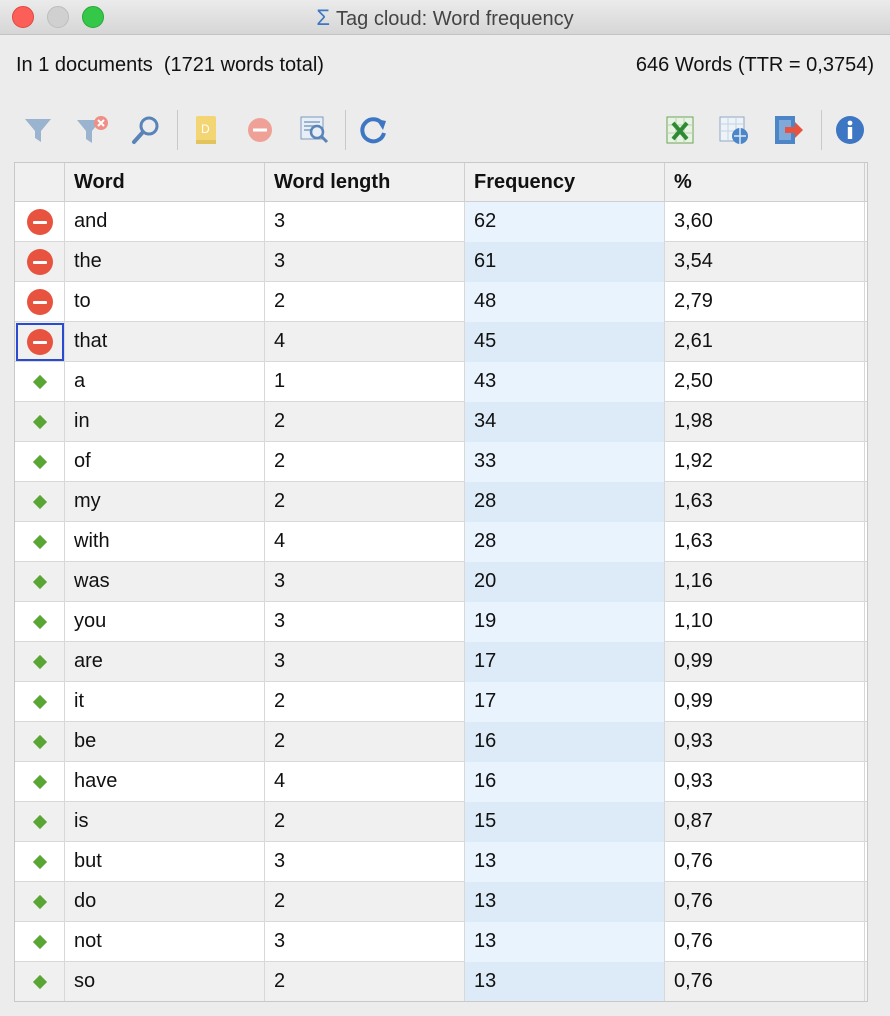  What do you see at coordinates (765, 622) in the screenshot?
I see `percent-cell: 1,10` at bounding box center [765, 622].